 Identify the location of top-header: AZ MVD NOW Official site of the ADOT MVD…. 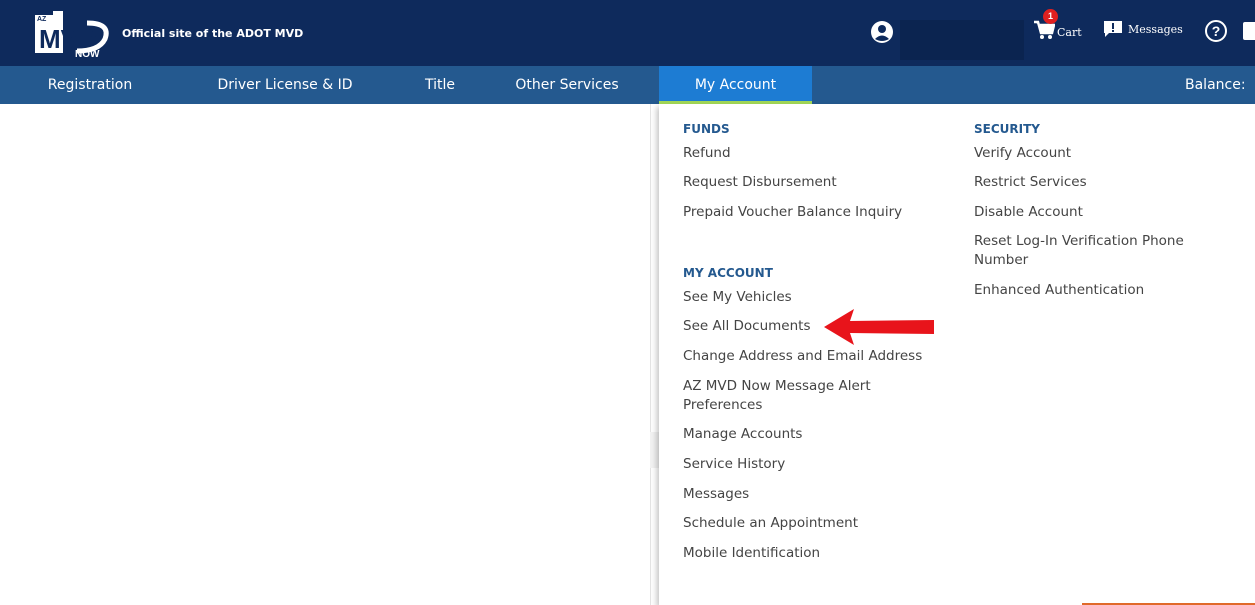
(627, 33).